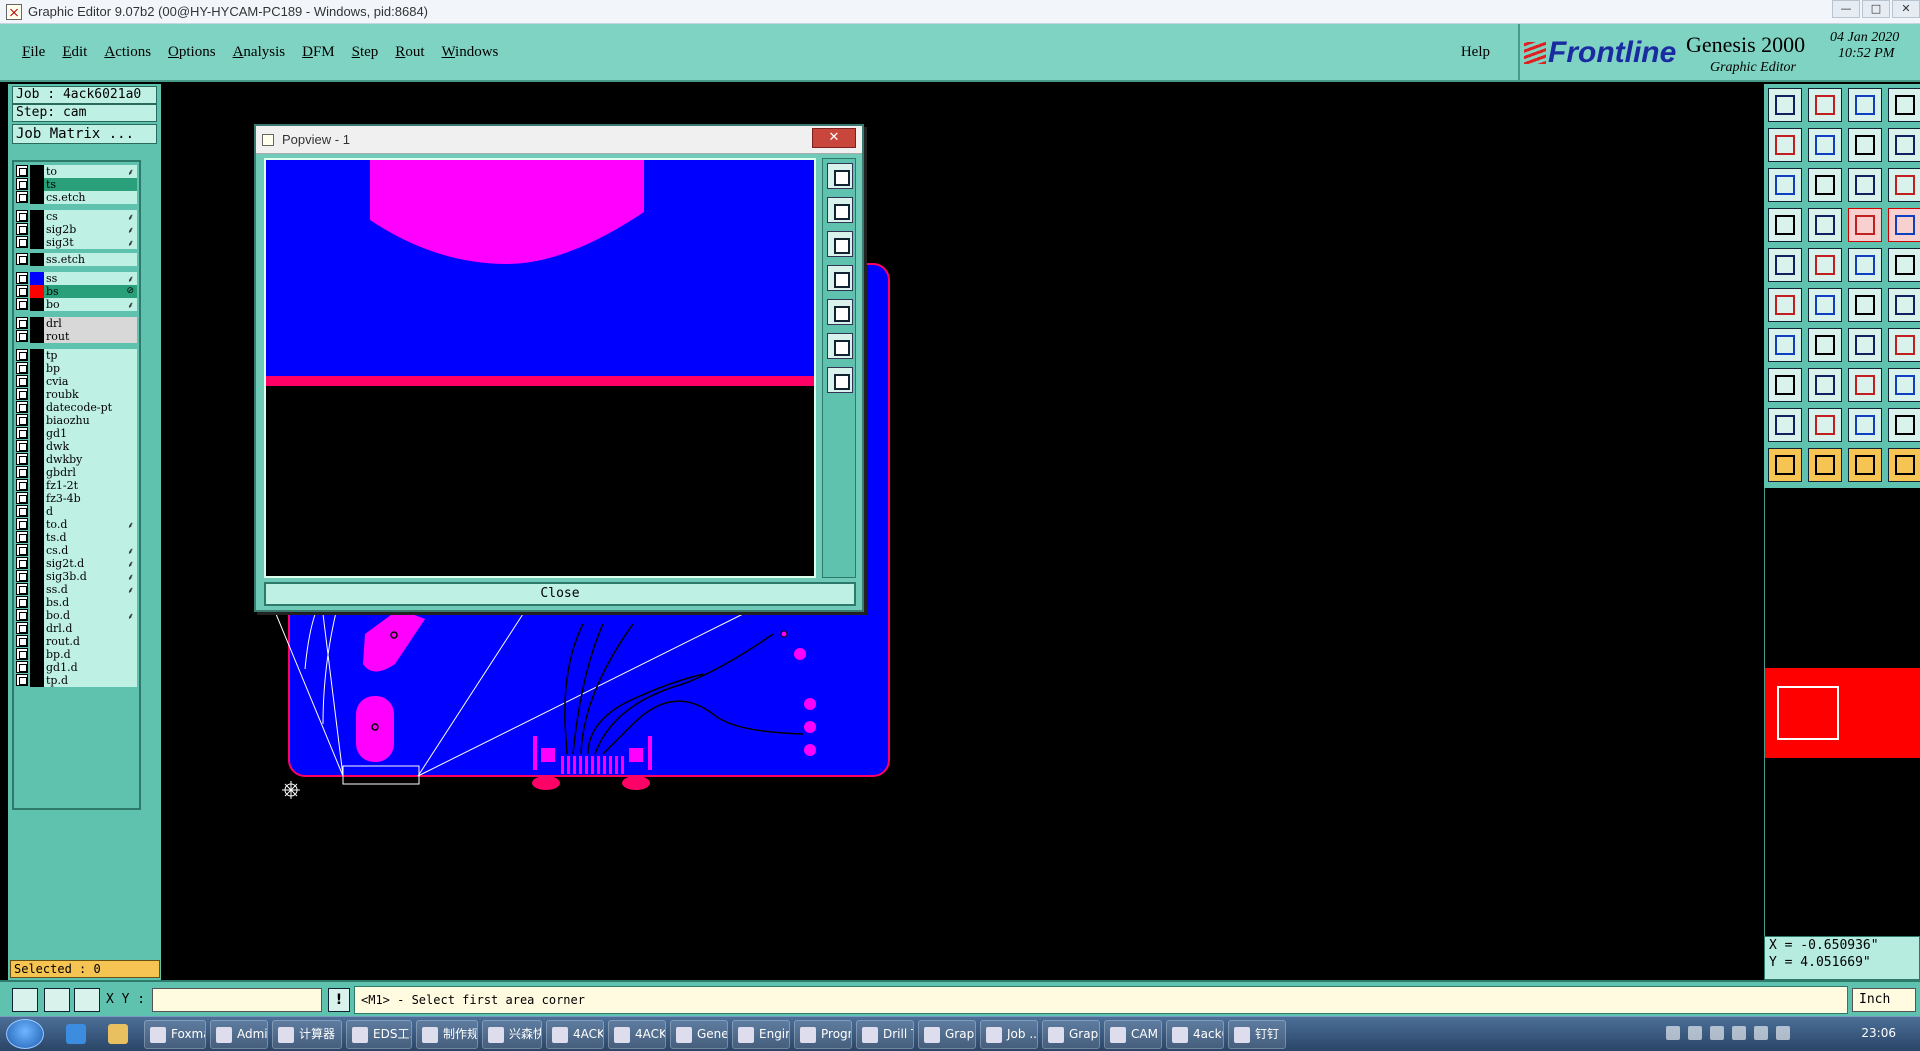  What do you see at coordinates (1904, 145) in the screenshot?
I see `redo-icon` at bounding box center [1904, 145].